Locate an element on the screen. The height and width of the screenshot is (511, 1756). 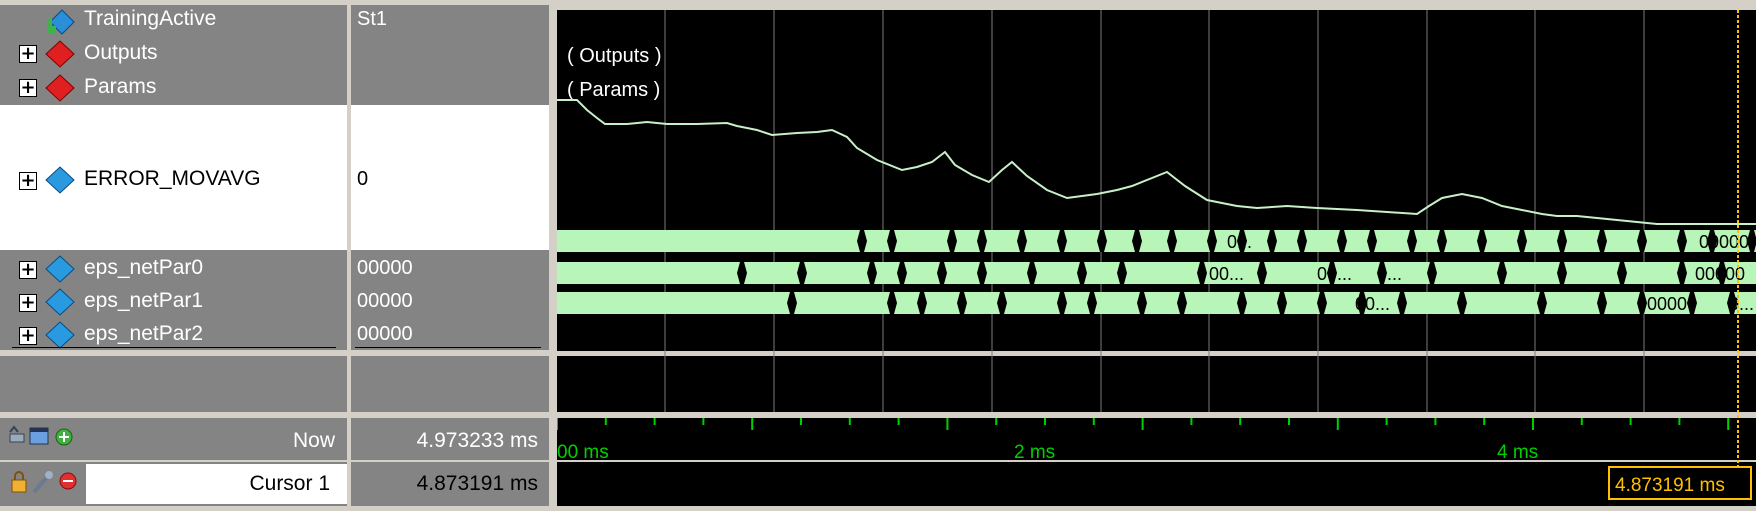
signal-name-eps-netpar2: eps_netPar2 is located at coordinates (143, 334).